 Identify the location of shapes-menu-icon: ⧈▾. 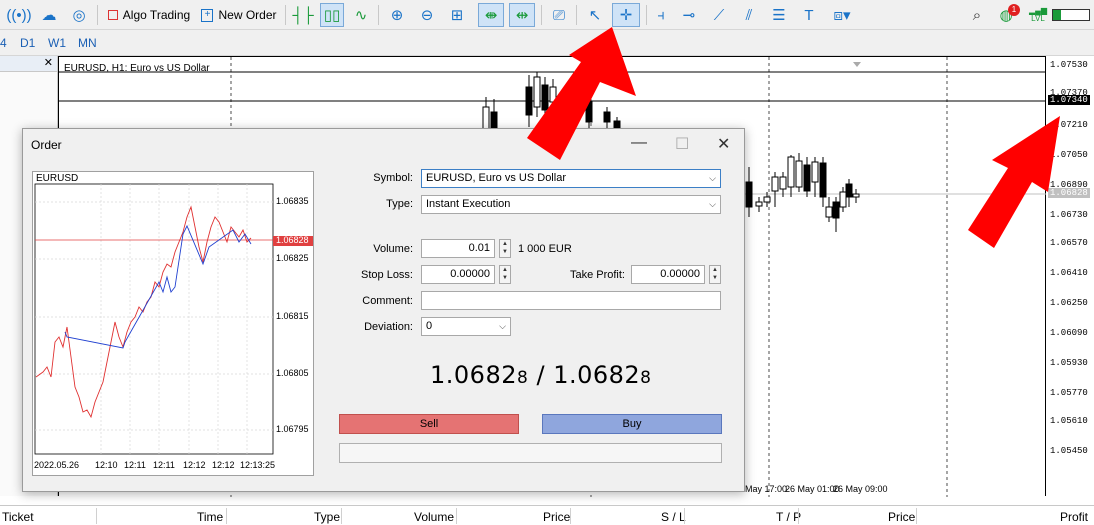
(842, 15).